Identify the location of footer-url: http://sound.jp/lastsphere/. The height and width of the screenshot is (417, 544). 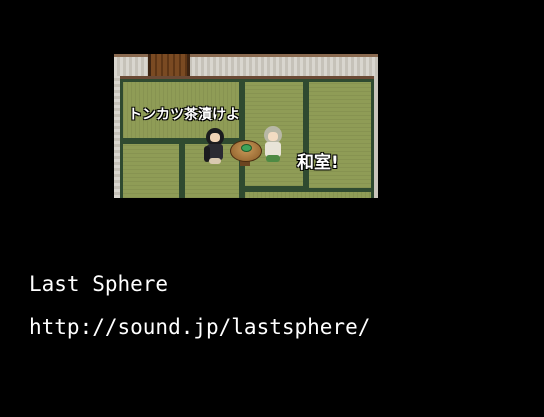
(199, 327).